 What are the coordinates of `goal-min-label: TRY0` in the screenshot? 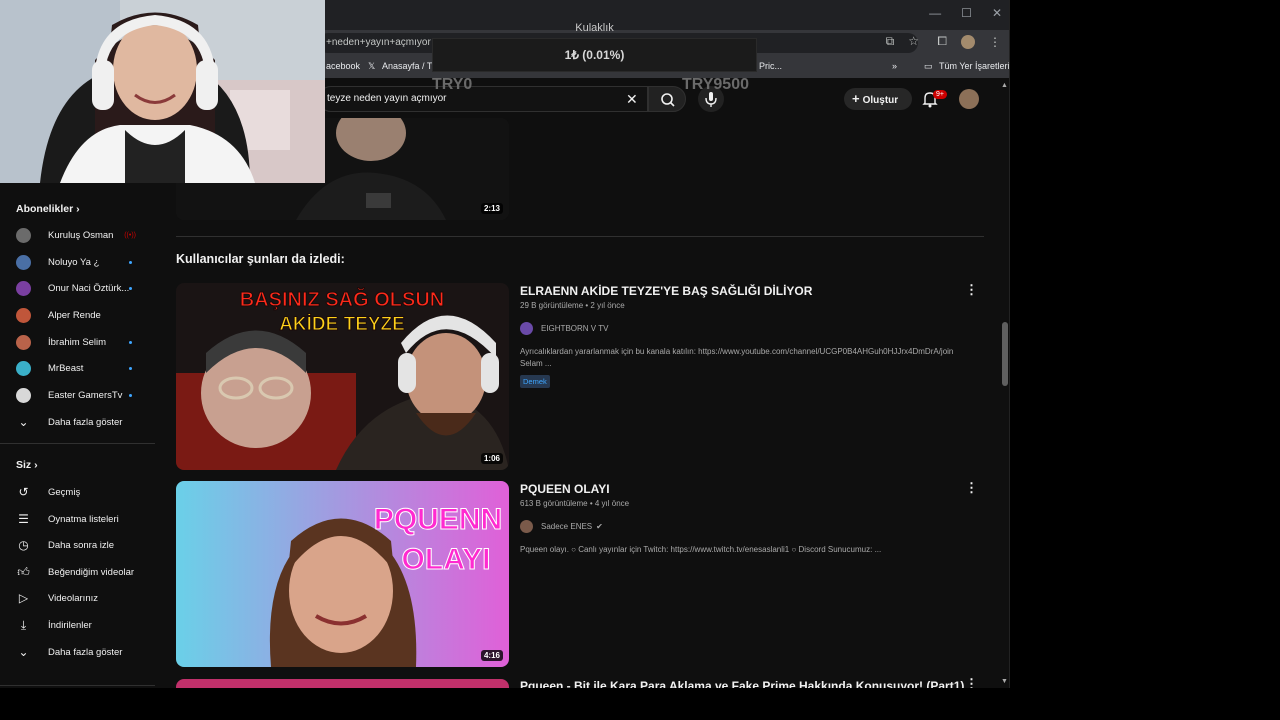 It's located at (452, 84).